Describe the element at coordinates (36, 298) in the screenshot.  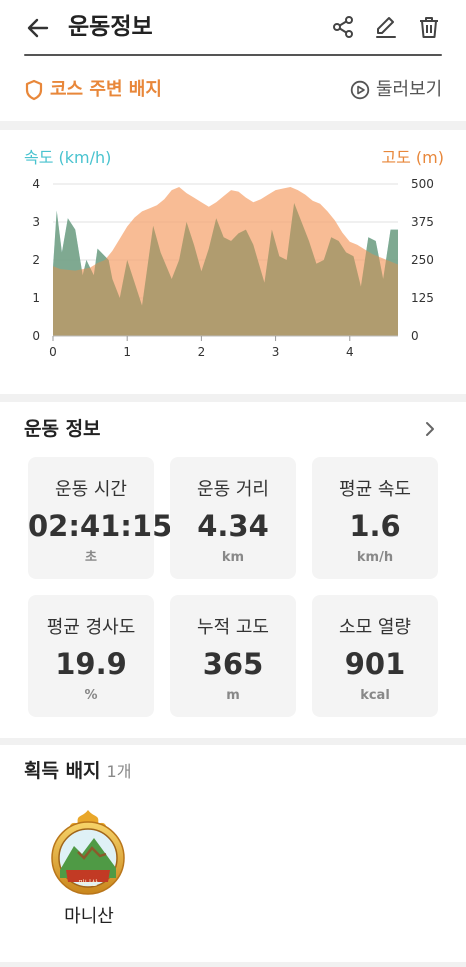
I see `left-tick-label: 1` at that location.